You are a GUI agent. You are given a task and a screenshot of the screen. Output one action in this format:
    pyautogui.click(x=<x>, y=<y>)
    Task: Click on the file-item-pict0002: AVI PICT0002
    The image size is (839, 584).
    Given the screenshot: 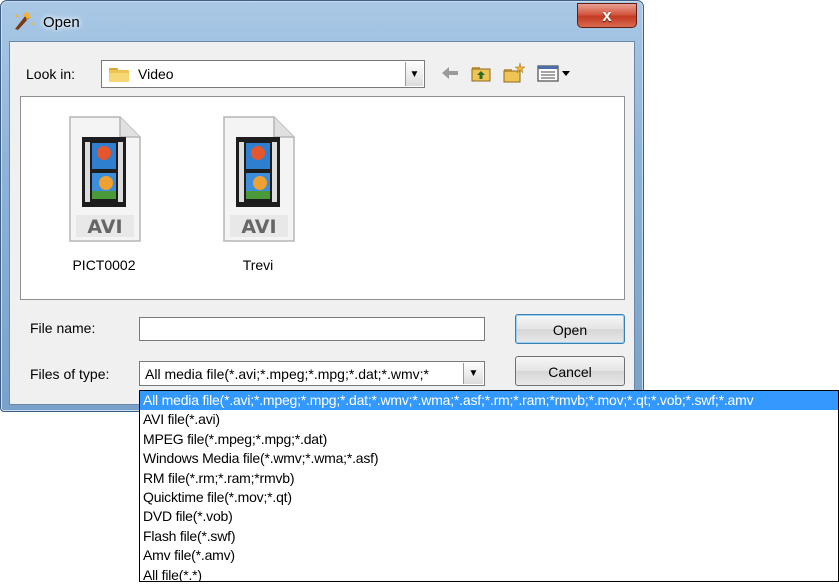 What is the action you would take?
    pyautogui.click(x=104, y=194)
    